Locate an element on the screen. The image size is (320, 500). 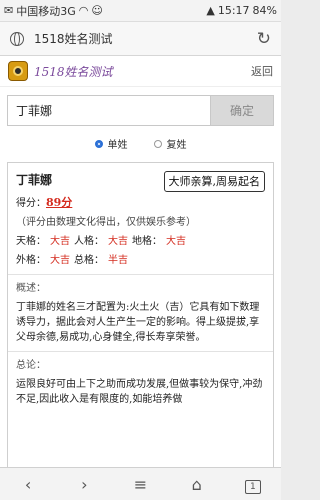
home-icon: ⌂ is located at coordinates (197, 484).